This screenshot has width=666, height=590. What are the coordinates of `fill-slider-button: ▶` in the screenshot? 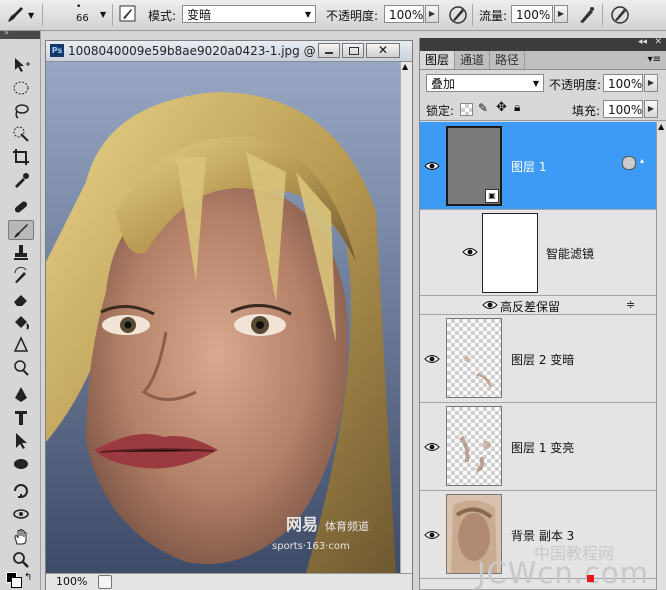 It's located at (651, 109).